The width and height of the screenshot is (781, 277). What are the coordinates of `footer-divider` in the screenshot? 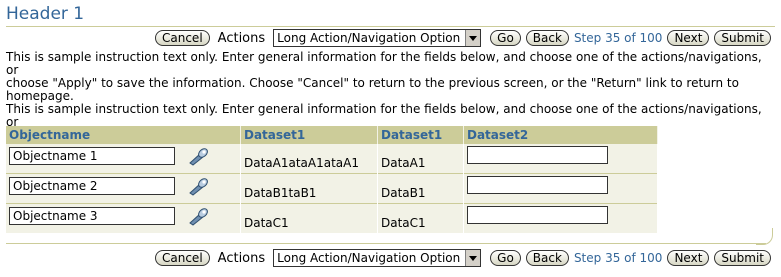 It's located at (386, 243).